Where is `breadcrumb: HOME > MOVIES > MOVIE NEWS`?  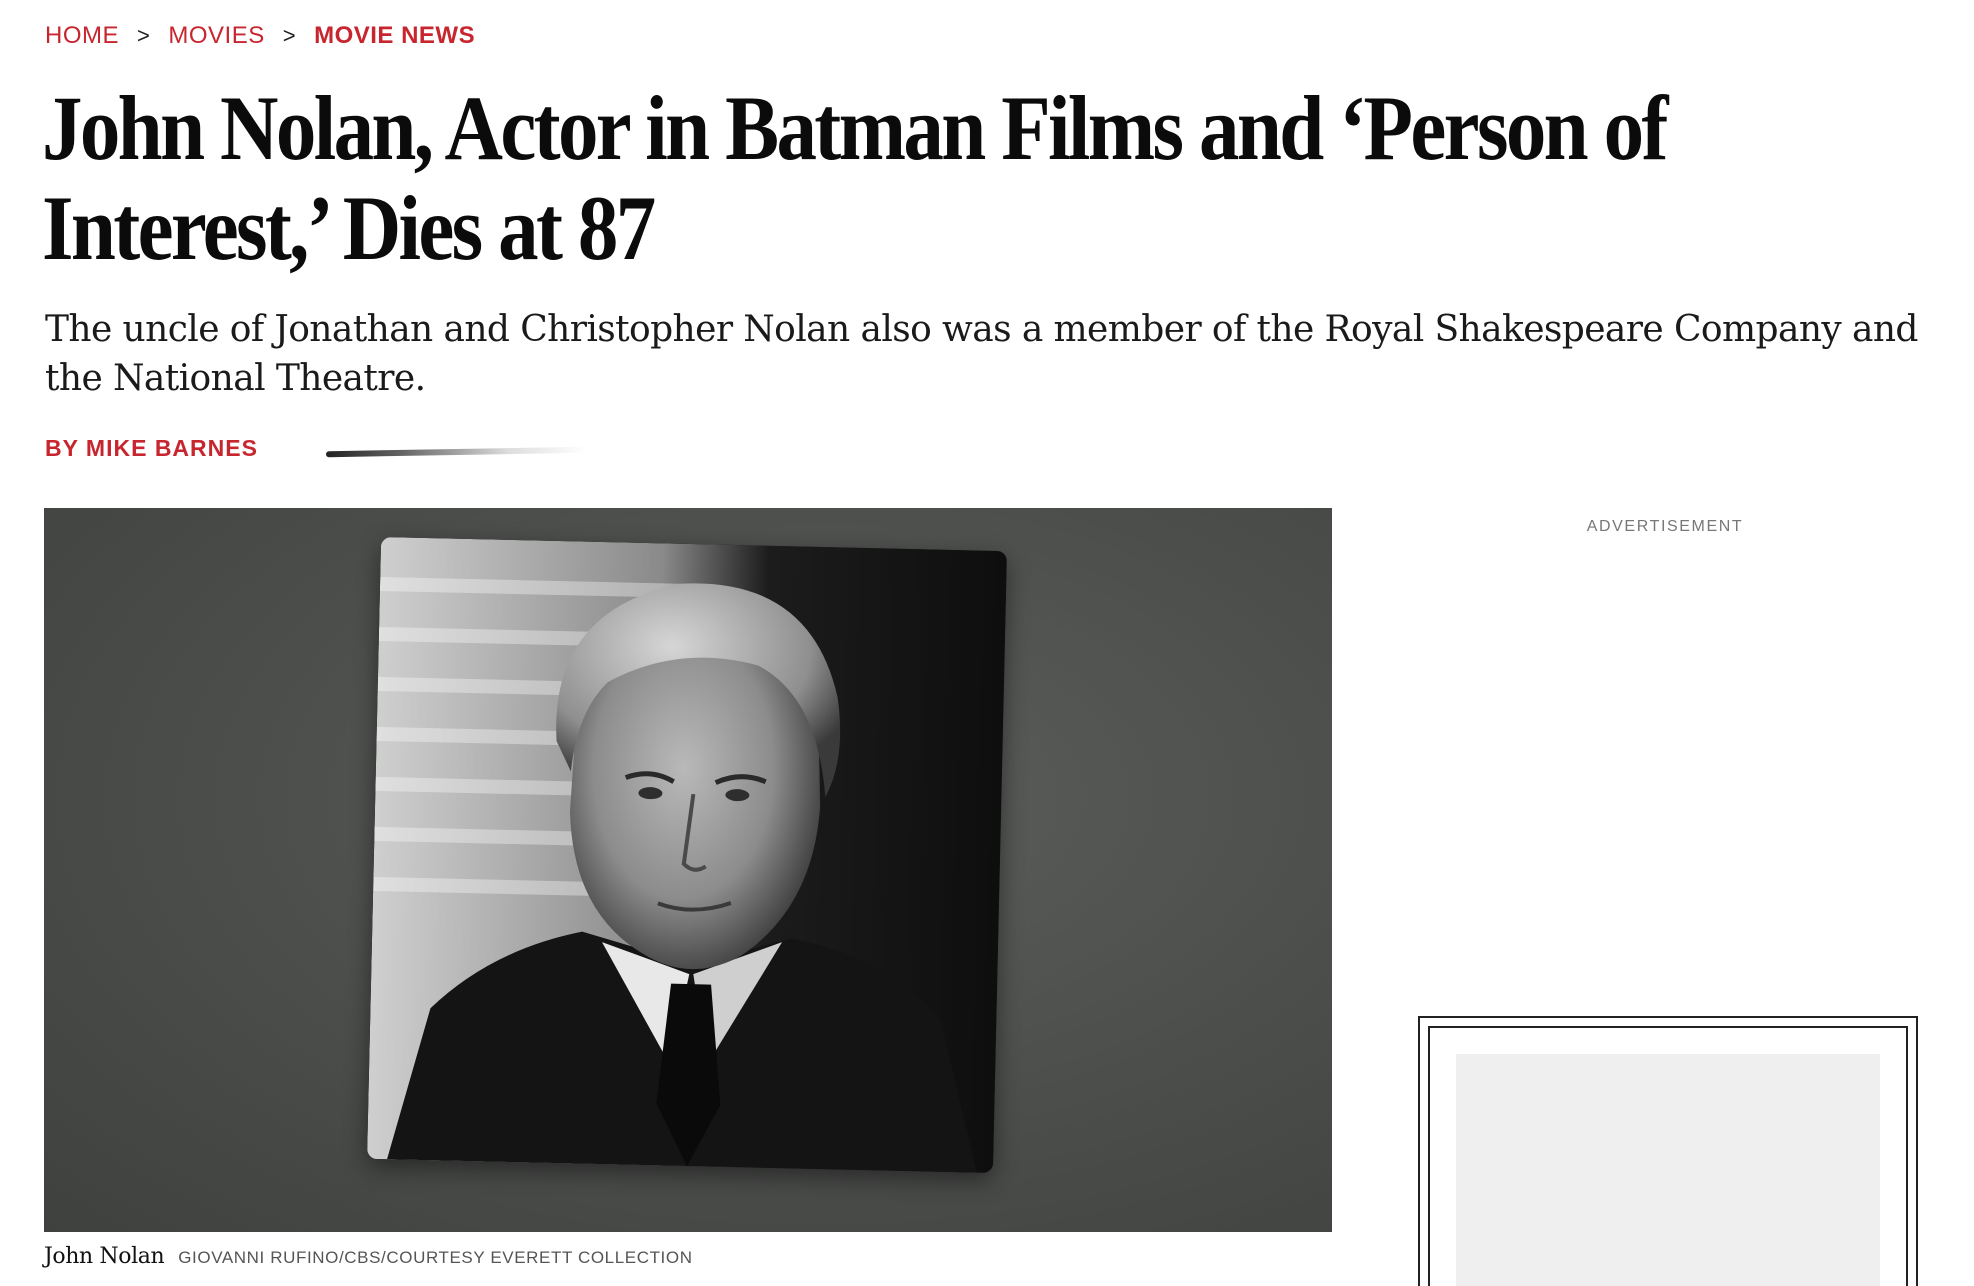 breadcrumb: HOME > MOVIES > MOVIE NEWS is located at coordinates (260, 36).